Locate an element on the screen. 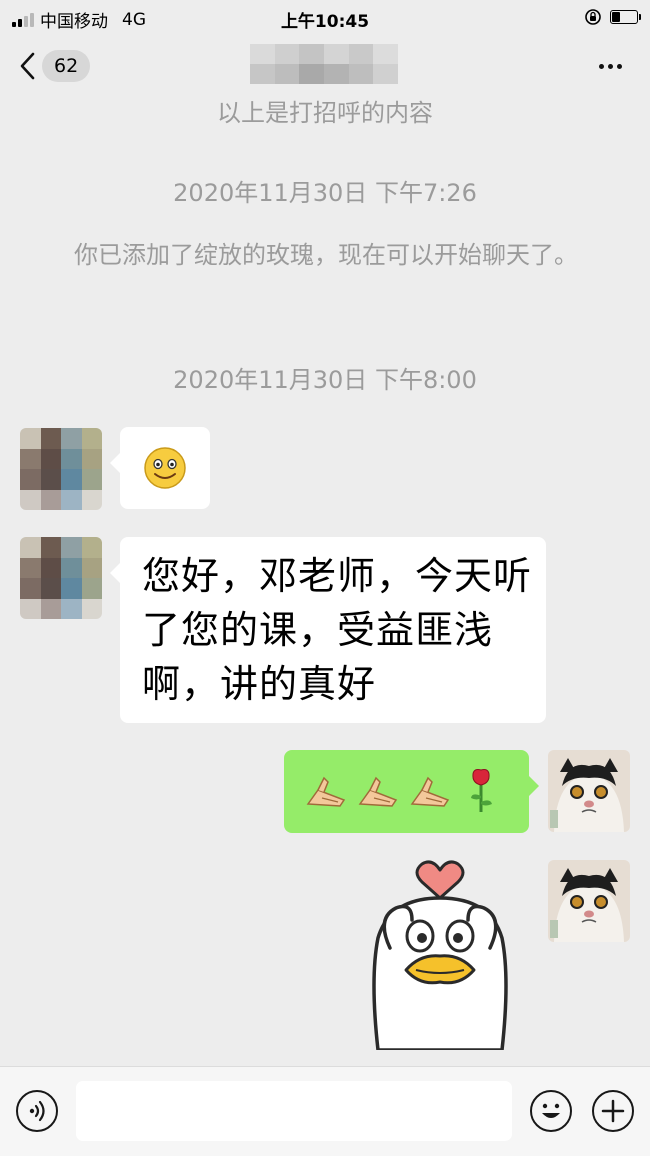 Image resolution: width=650 pixels, height=1156 pixels. input-bar is located at coordinates (325, 1111).